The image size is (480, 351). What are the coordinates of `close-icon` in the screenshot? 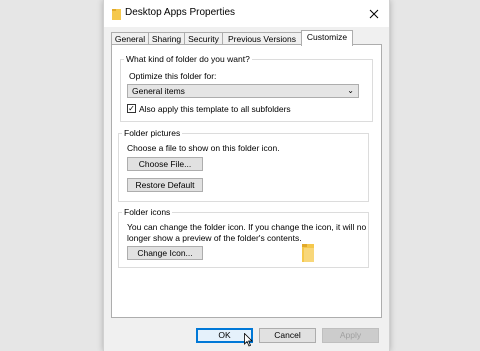 It's located at (374, 13).